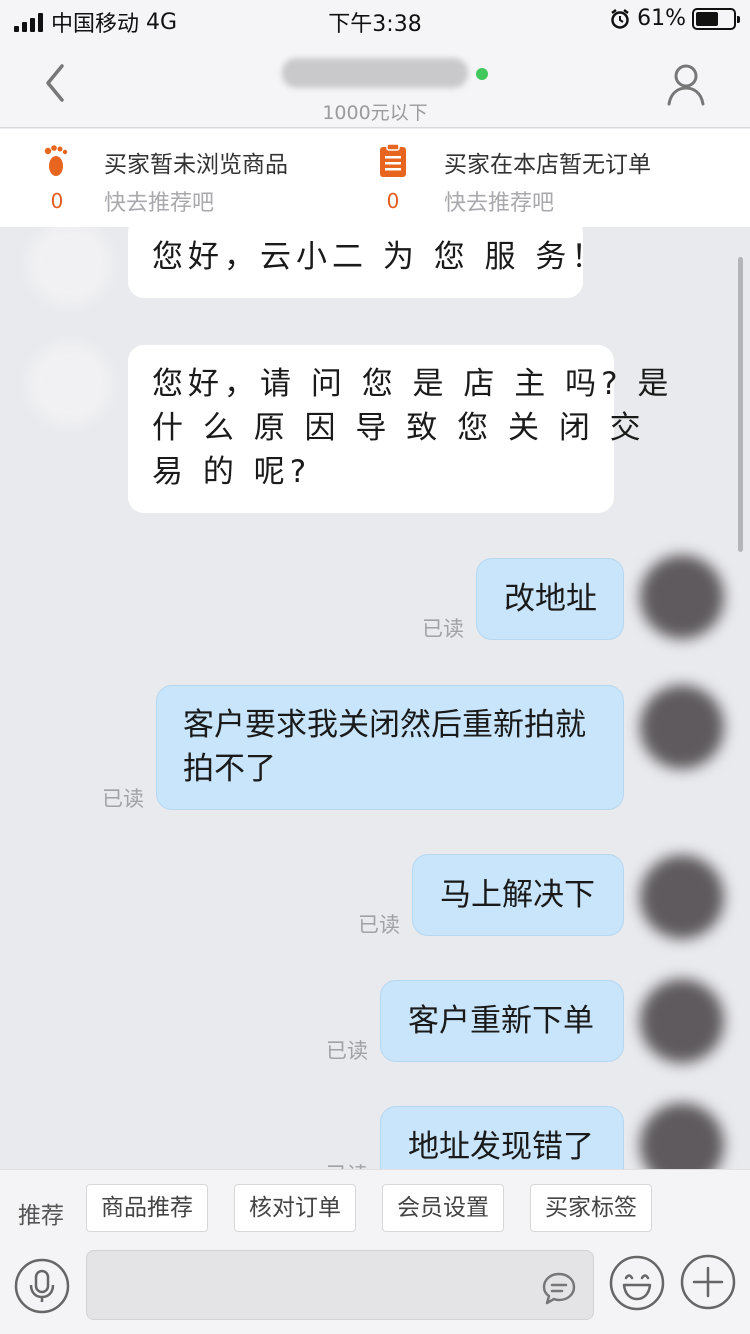 This screenshot has width=750, height=1334. What do you see at coordinates (147, 1208) in the screenshot?
I see `chip-product-recommend: 商品推荐` at bounding box center [147, 1208].